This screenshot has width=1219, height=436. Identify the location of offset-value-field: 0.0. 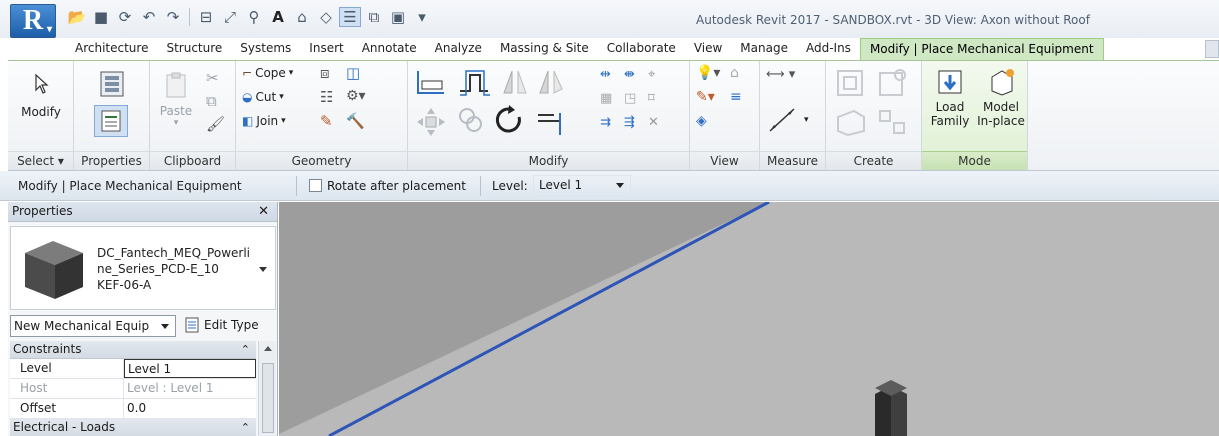
(190, 408).